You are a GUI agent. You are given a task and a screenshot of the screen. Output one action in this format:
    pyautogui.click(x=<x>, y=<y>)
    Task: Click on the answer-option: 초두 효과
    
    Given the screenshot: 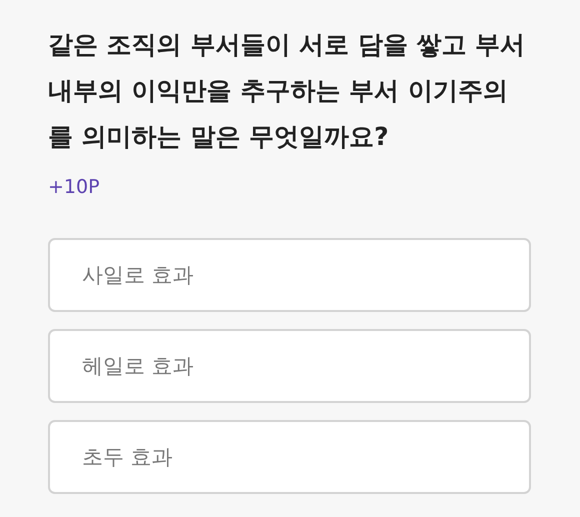 What is the action you would take?
    pyautogui.click(x=289, y=457)
    